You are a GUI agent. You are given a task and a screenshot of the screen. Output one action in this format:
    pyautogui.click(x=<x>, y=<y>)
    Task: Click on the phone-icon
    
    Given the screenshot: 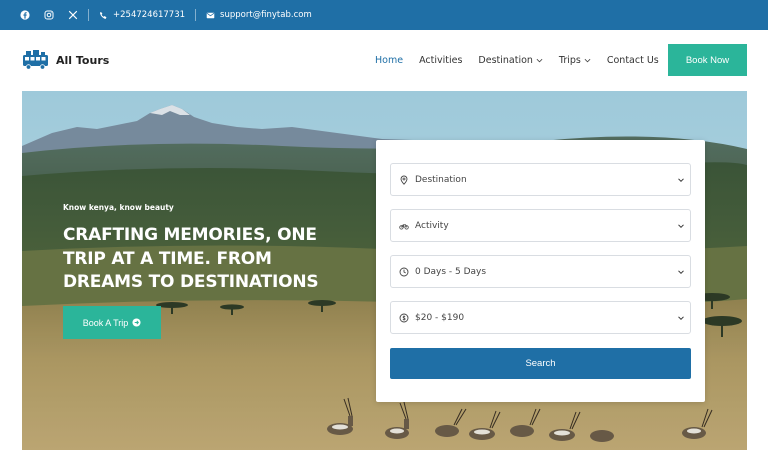 What is the action you would take?
    pyautogui.click(x=103, y=15)
    